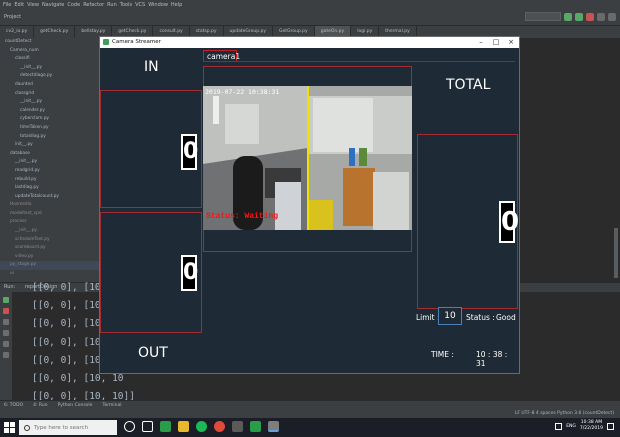 The width and height of the screenshot is (620, 437). What do you see at coordinates (106, 42) in the screenshot?
I see `app-logo-icon` at bounding box center [106, 42].